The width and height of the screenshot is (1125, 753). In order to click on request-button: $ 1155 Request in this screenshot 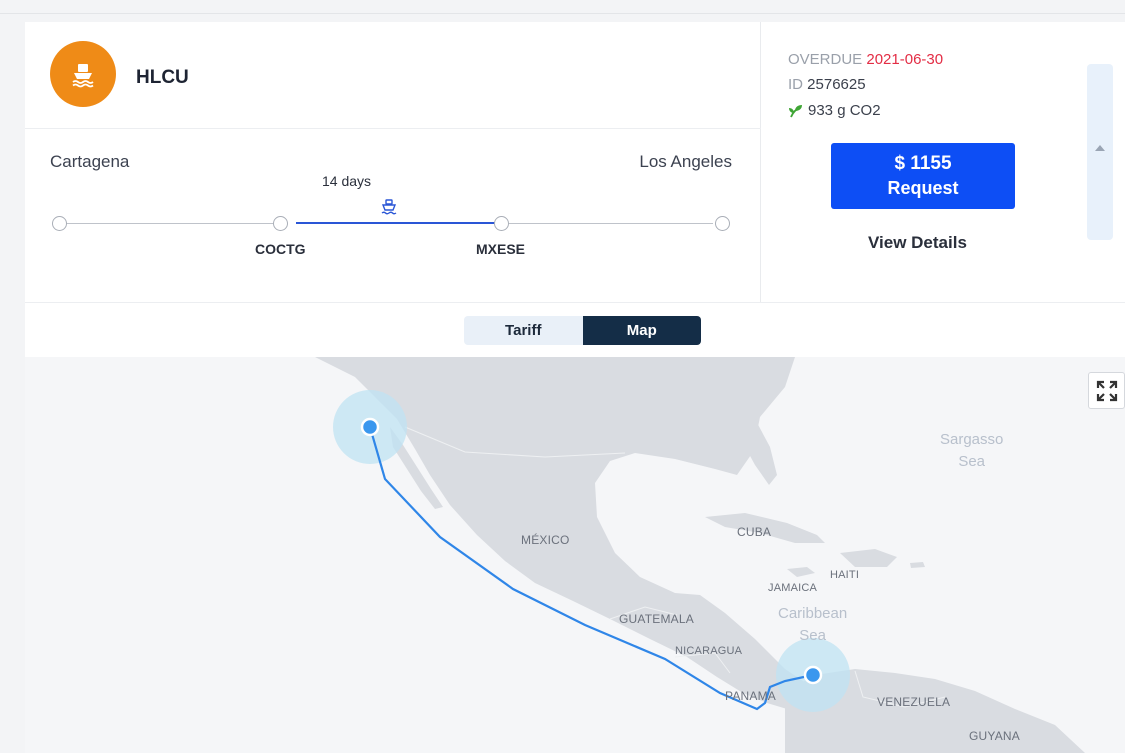, I will do `click(923, 176)`.